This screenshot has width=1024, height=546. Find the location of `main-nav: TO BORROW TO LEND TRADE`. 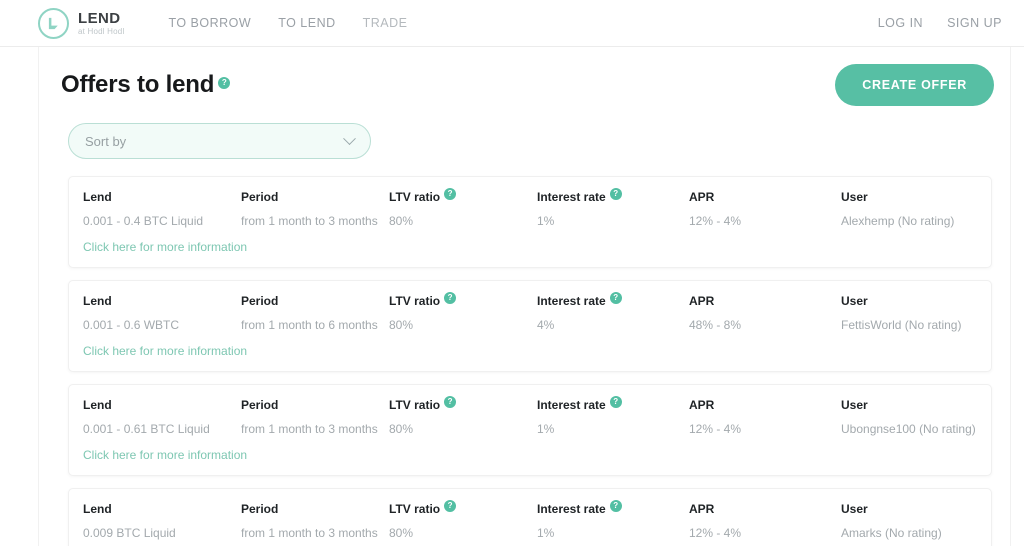

main-nav: TO BORROW TO LEND TRADE is located at coordinates (287, 23).